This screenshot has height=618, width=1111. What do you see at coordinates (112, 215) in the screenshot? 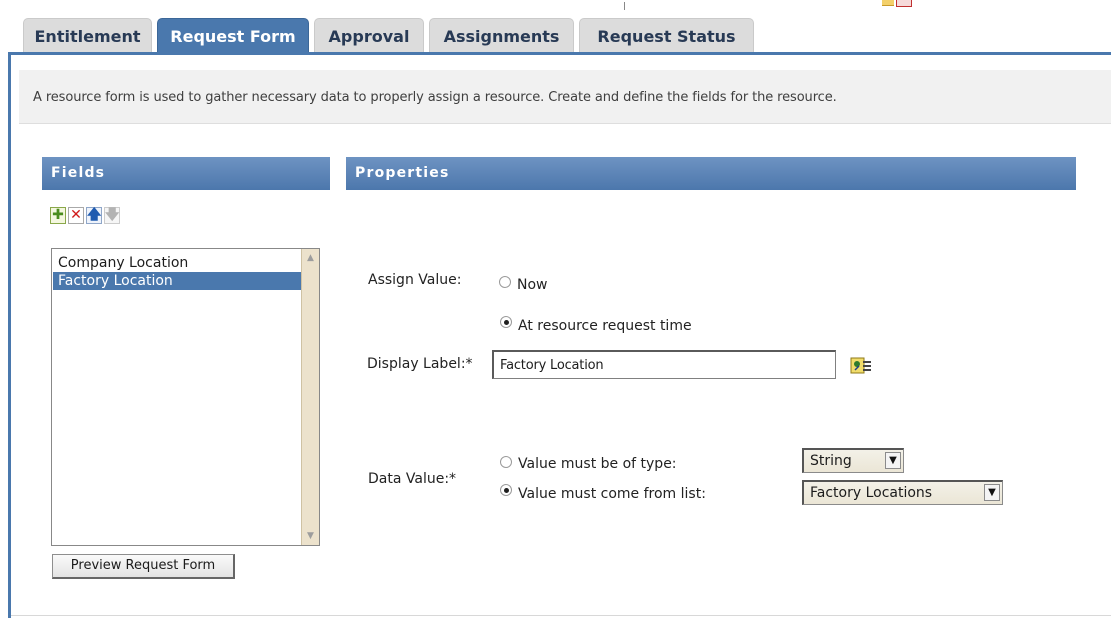
I see `arrow-down-icon: 🡇` at bounding box center [112, 215].